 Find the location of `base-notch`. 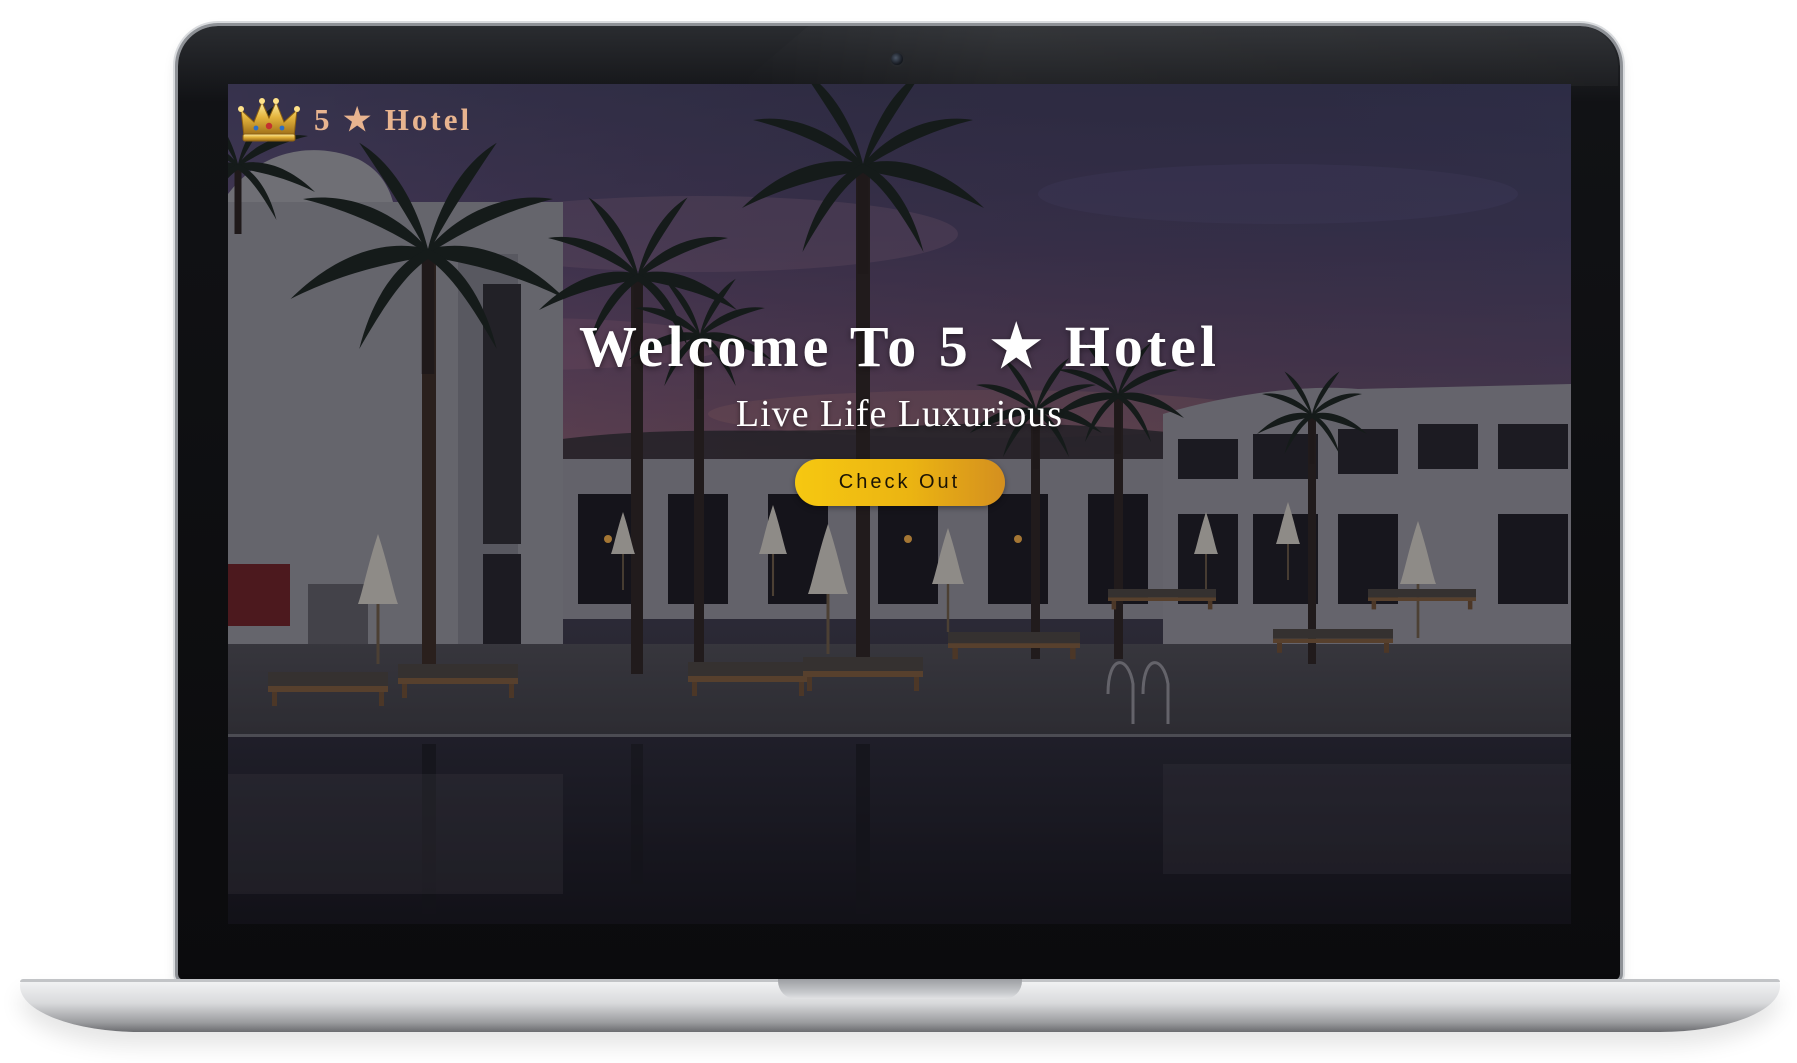

base-notch is located at coordinates (900, 989).